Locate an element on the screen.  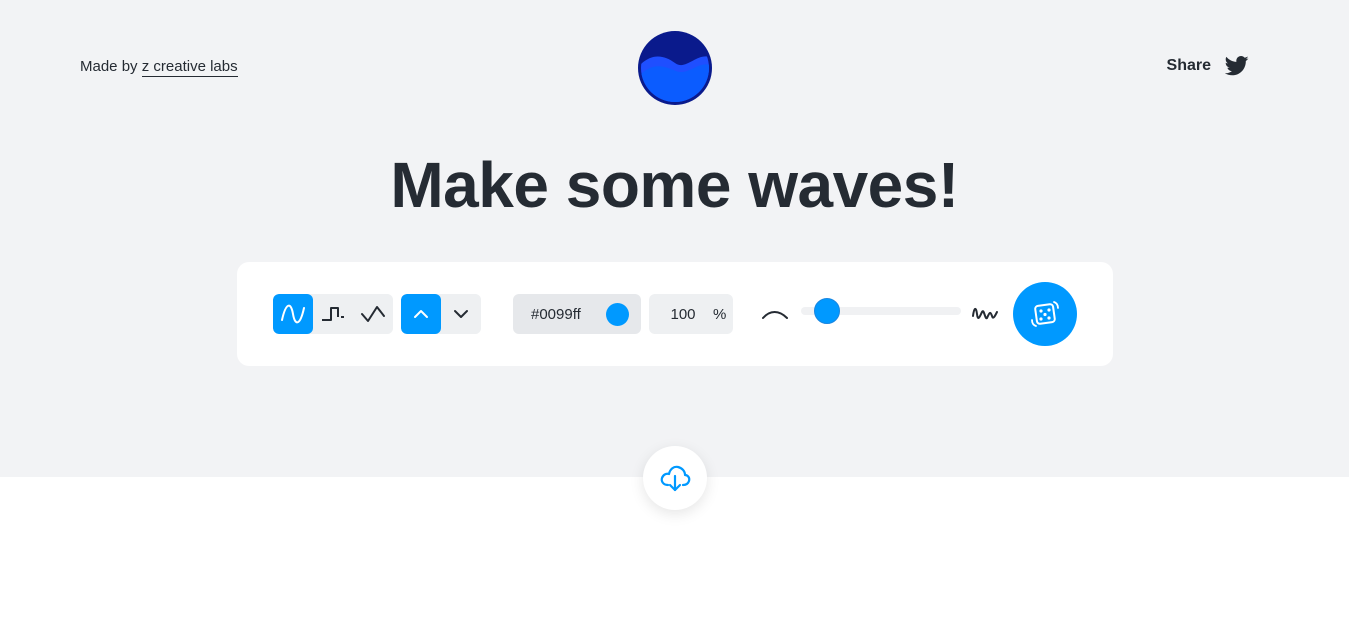
opacity-unit: % is located at coordinates (720, 314).